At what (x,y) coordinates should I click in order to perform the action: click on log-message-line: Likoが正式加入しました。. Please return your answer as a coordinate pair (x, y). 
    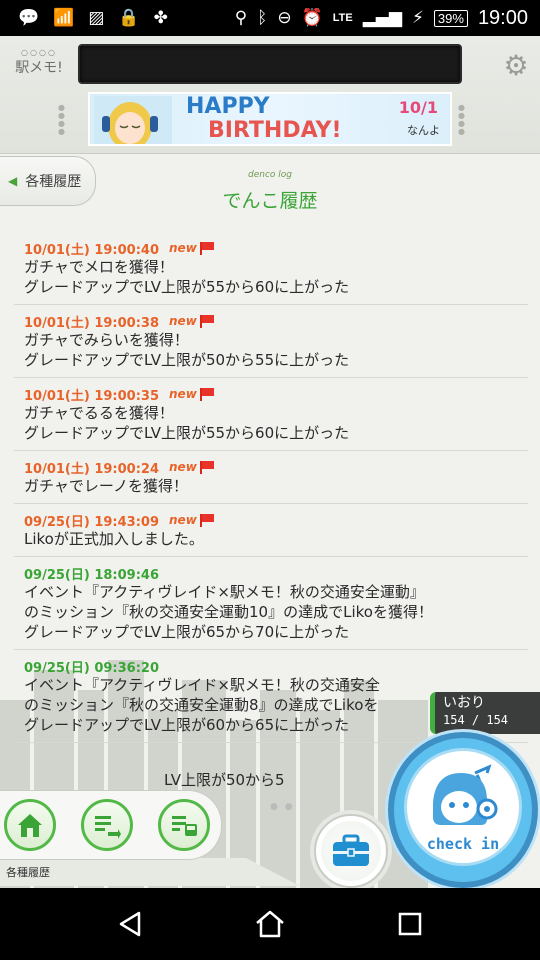
    Looking at the image, I should click on (114, 539).